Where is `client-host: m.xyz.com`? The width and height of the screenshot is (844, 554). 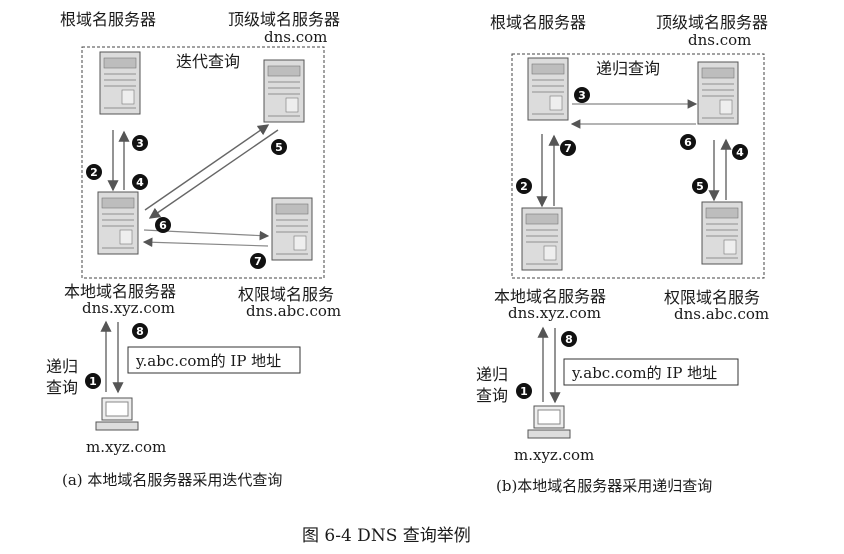
client-host: m.xyz.com is located at coordinates (126, 447).